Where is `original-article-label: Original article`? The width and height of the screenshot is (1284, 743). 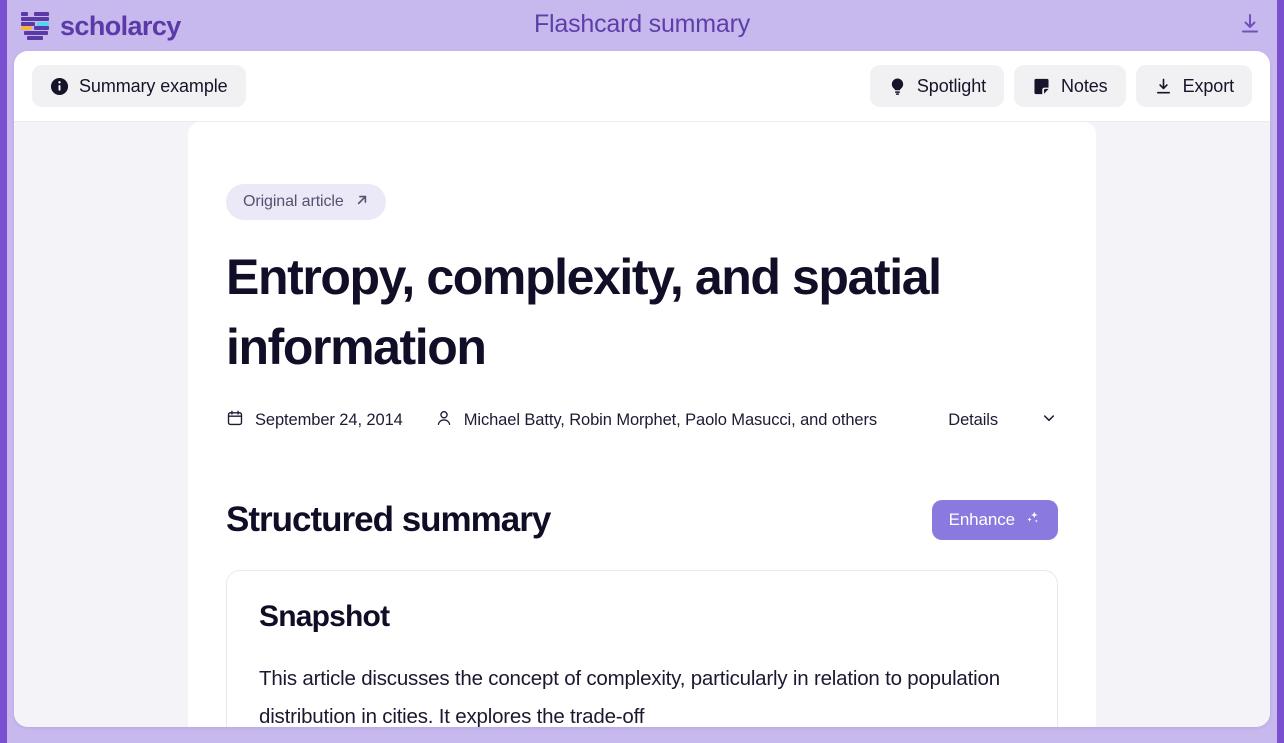
original-article-label: Original article is located at coordinates (293, 201).